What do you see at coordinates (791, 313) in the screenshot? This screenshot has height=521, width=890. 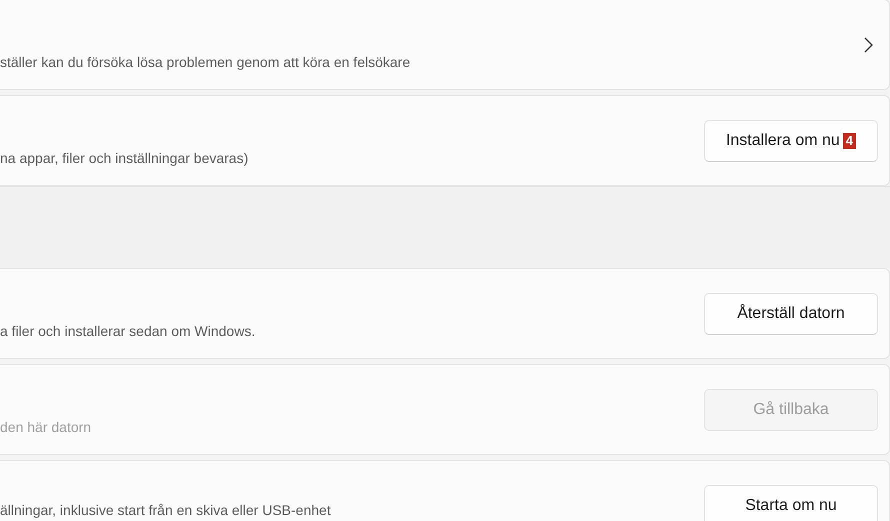 I see `action-button: Återställ datorn` at bounding box center [791, 313].